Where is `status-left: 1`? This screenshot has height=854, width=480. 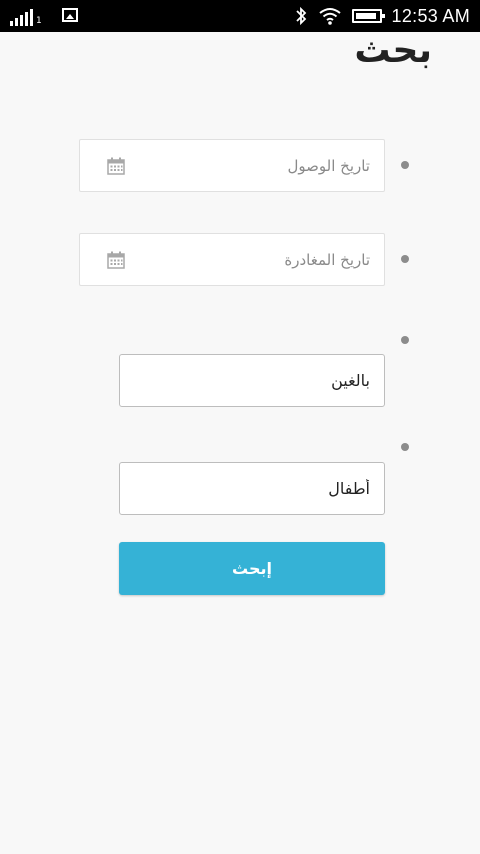 status-left: 1 is located at coordinates (26, 16).